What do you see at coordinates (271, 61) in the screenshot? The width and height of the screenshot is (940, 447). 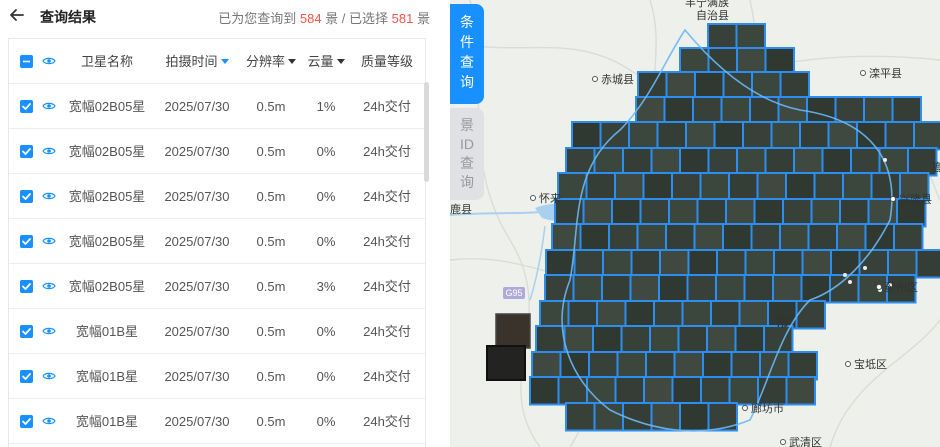 I see `col-resolution-sort: 分辨率` at bounding box center [271, 61].